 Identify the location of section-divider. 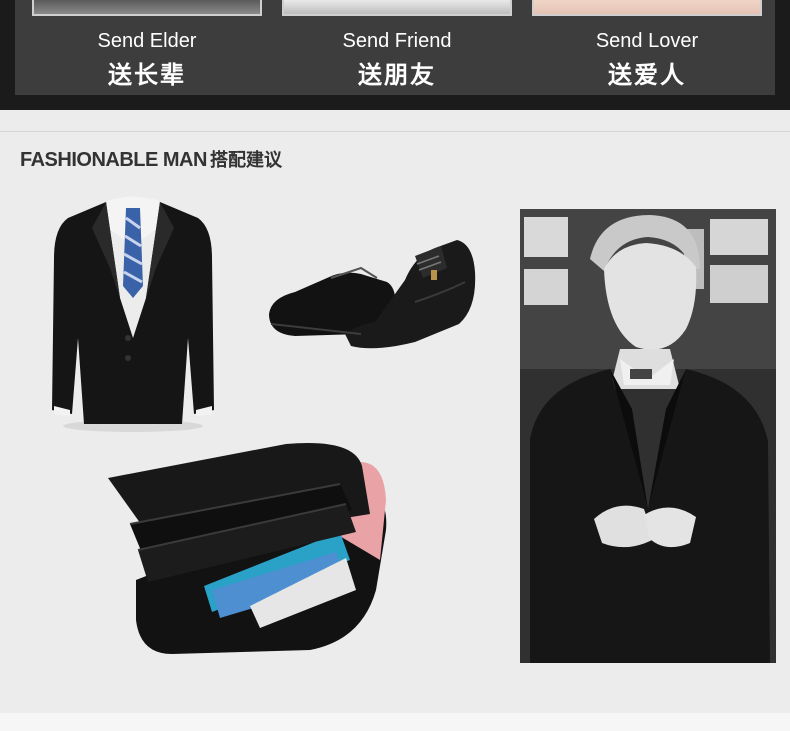
(395, 131).